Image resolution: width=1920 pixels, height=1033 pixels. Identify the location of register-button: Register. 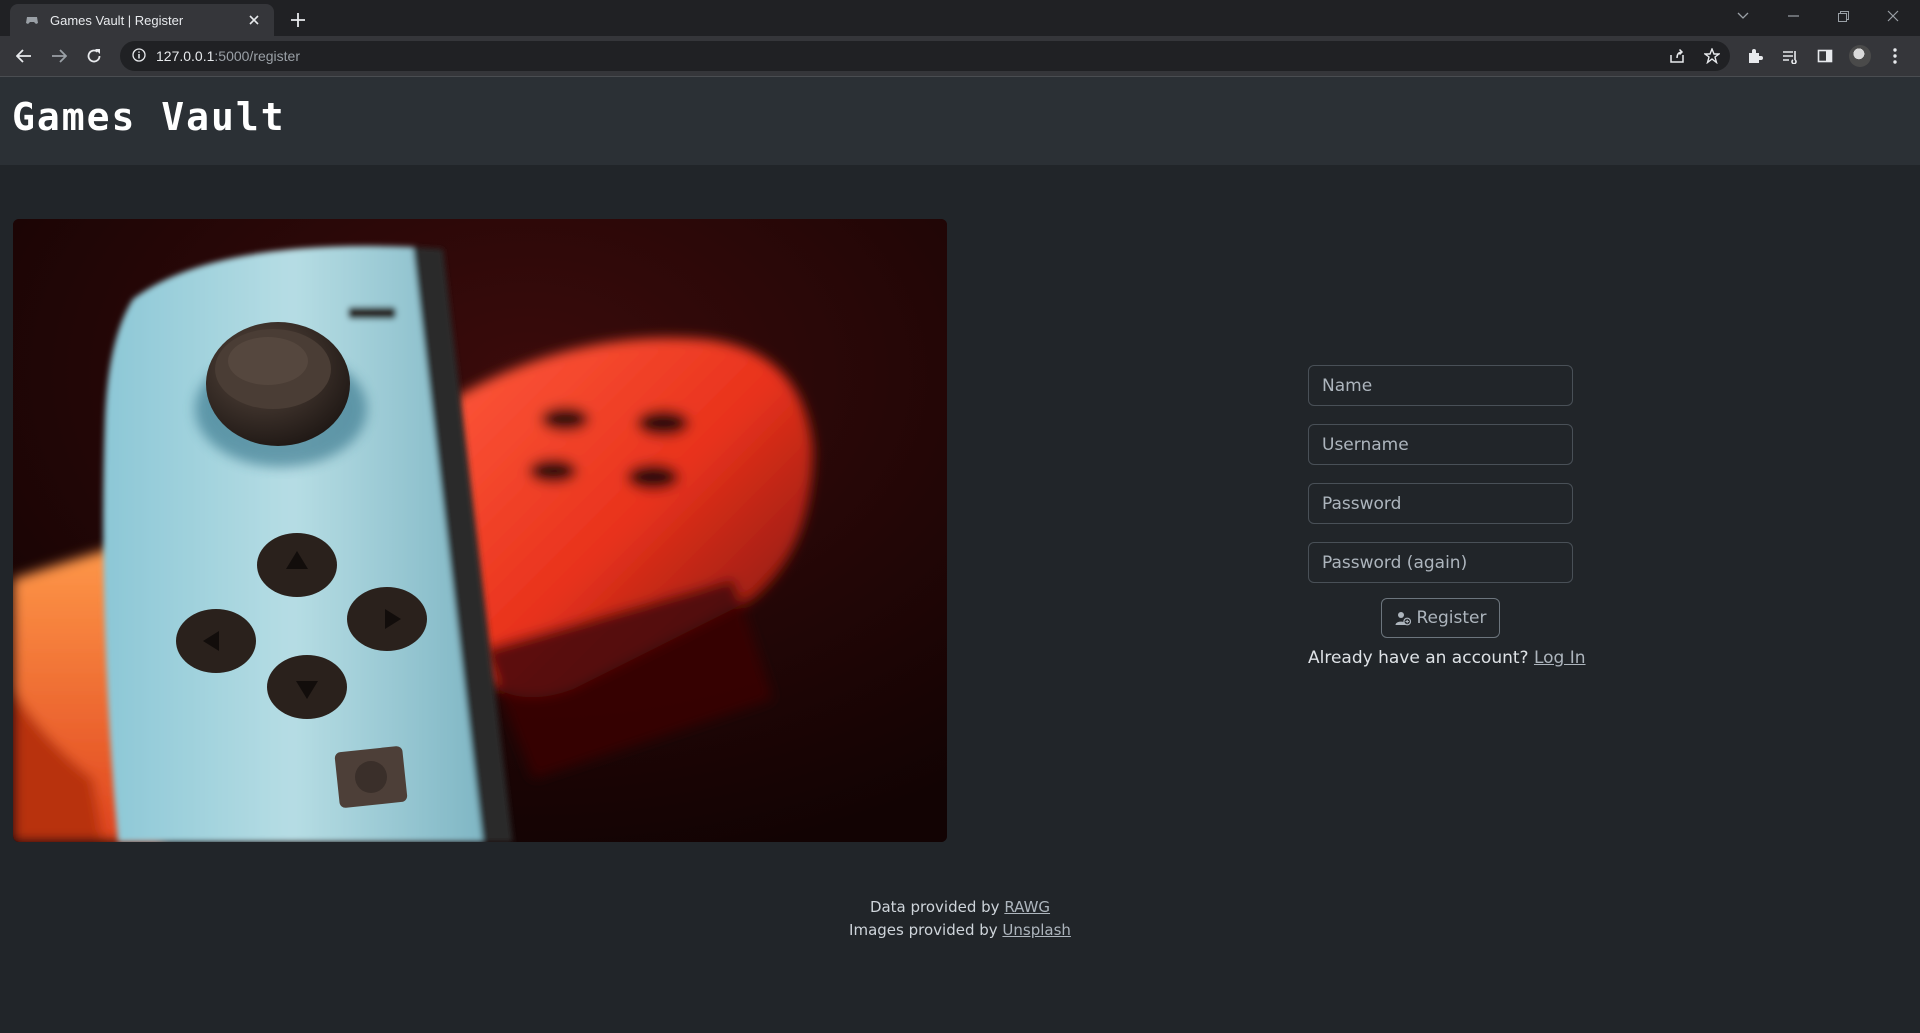
(1440, 618).